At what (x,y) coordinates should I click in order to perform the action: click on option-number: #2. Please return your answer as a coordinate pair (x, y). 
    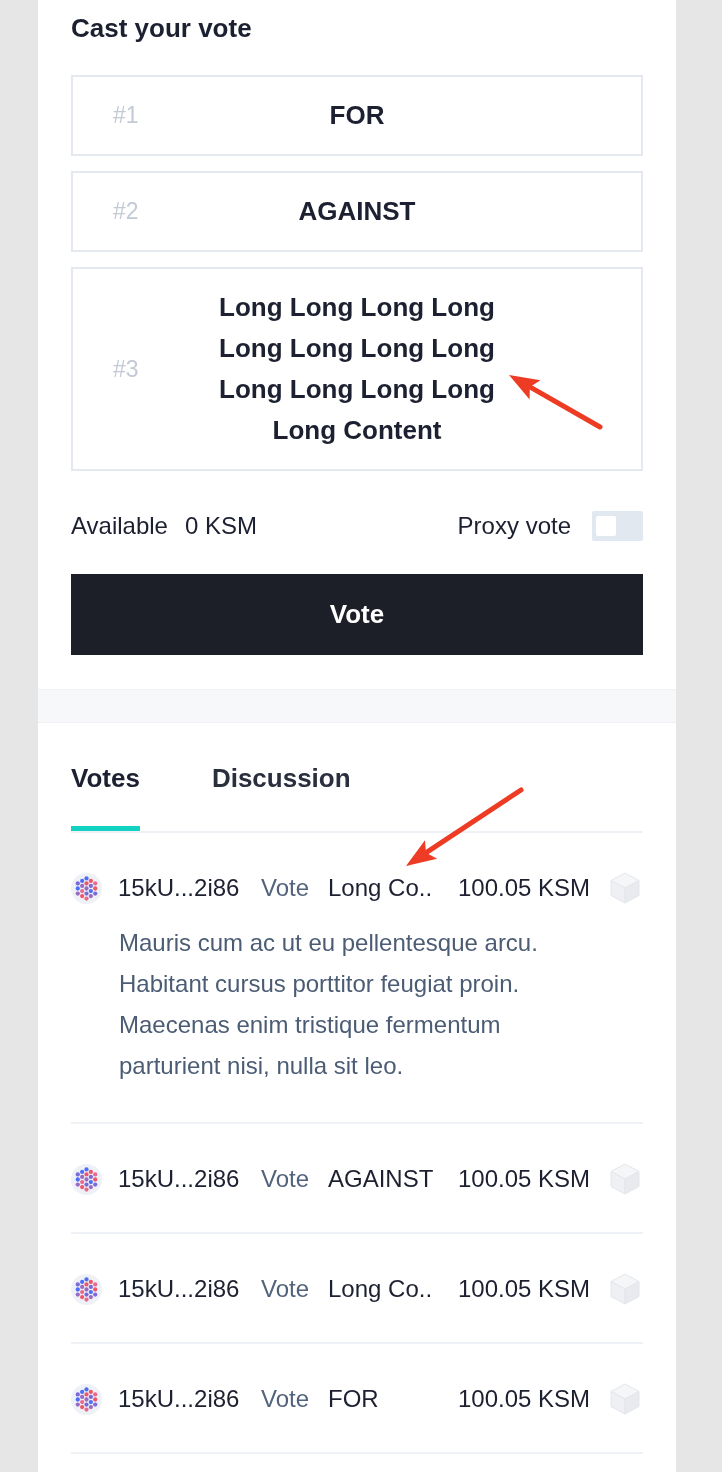
    Looking at the image, I should click on (126, 211).